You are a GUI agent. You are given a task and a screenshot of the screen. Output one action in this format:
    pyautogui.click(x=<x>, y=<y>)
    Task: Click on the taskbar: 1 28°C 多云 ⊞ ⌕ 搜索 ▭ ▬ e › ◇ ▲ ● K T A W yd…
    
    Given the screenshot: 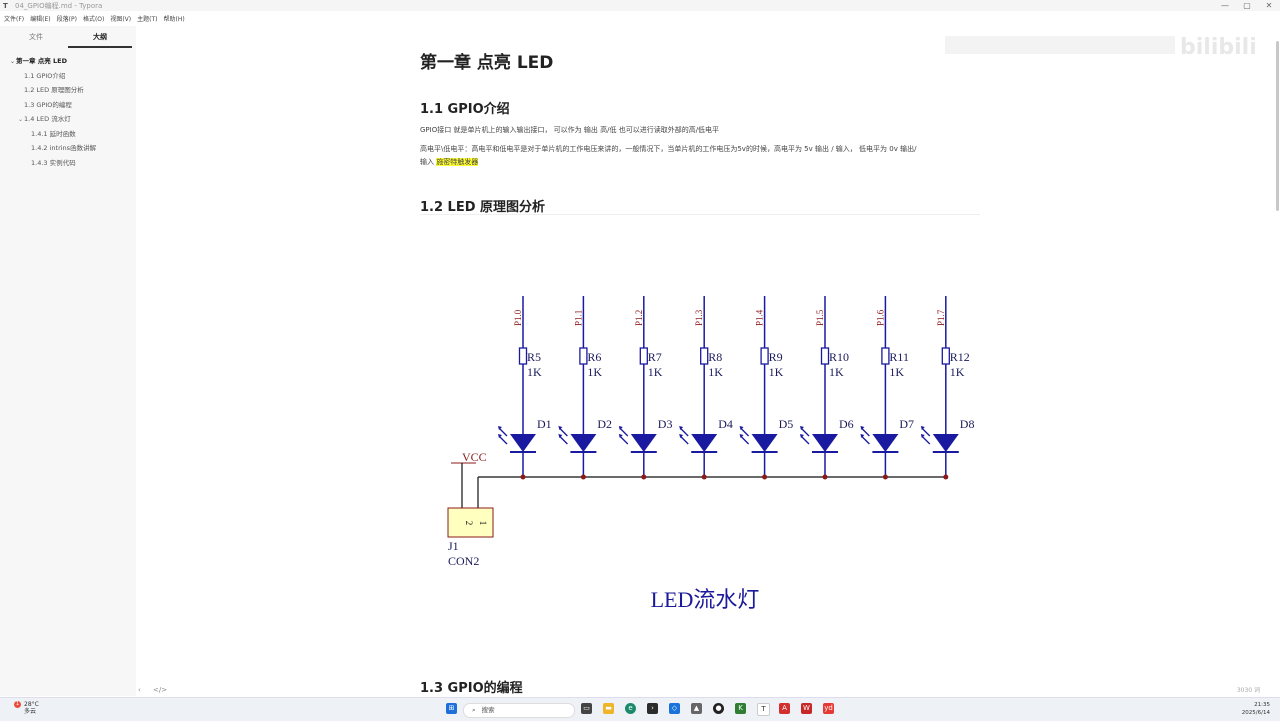 What is the action you would take?
    pyautogui.click(x=640, y=709)
    